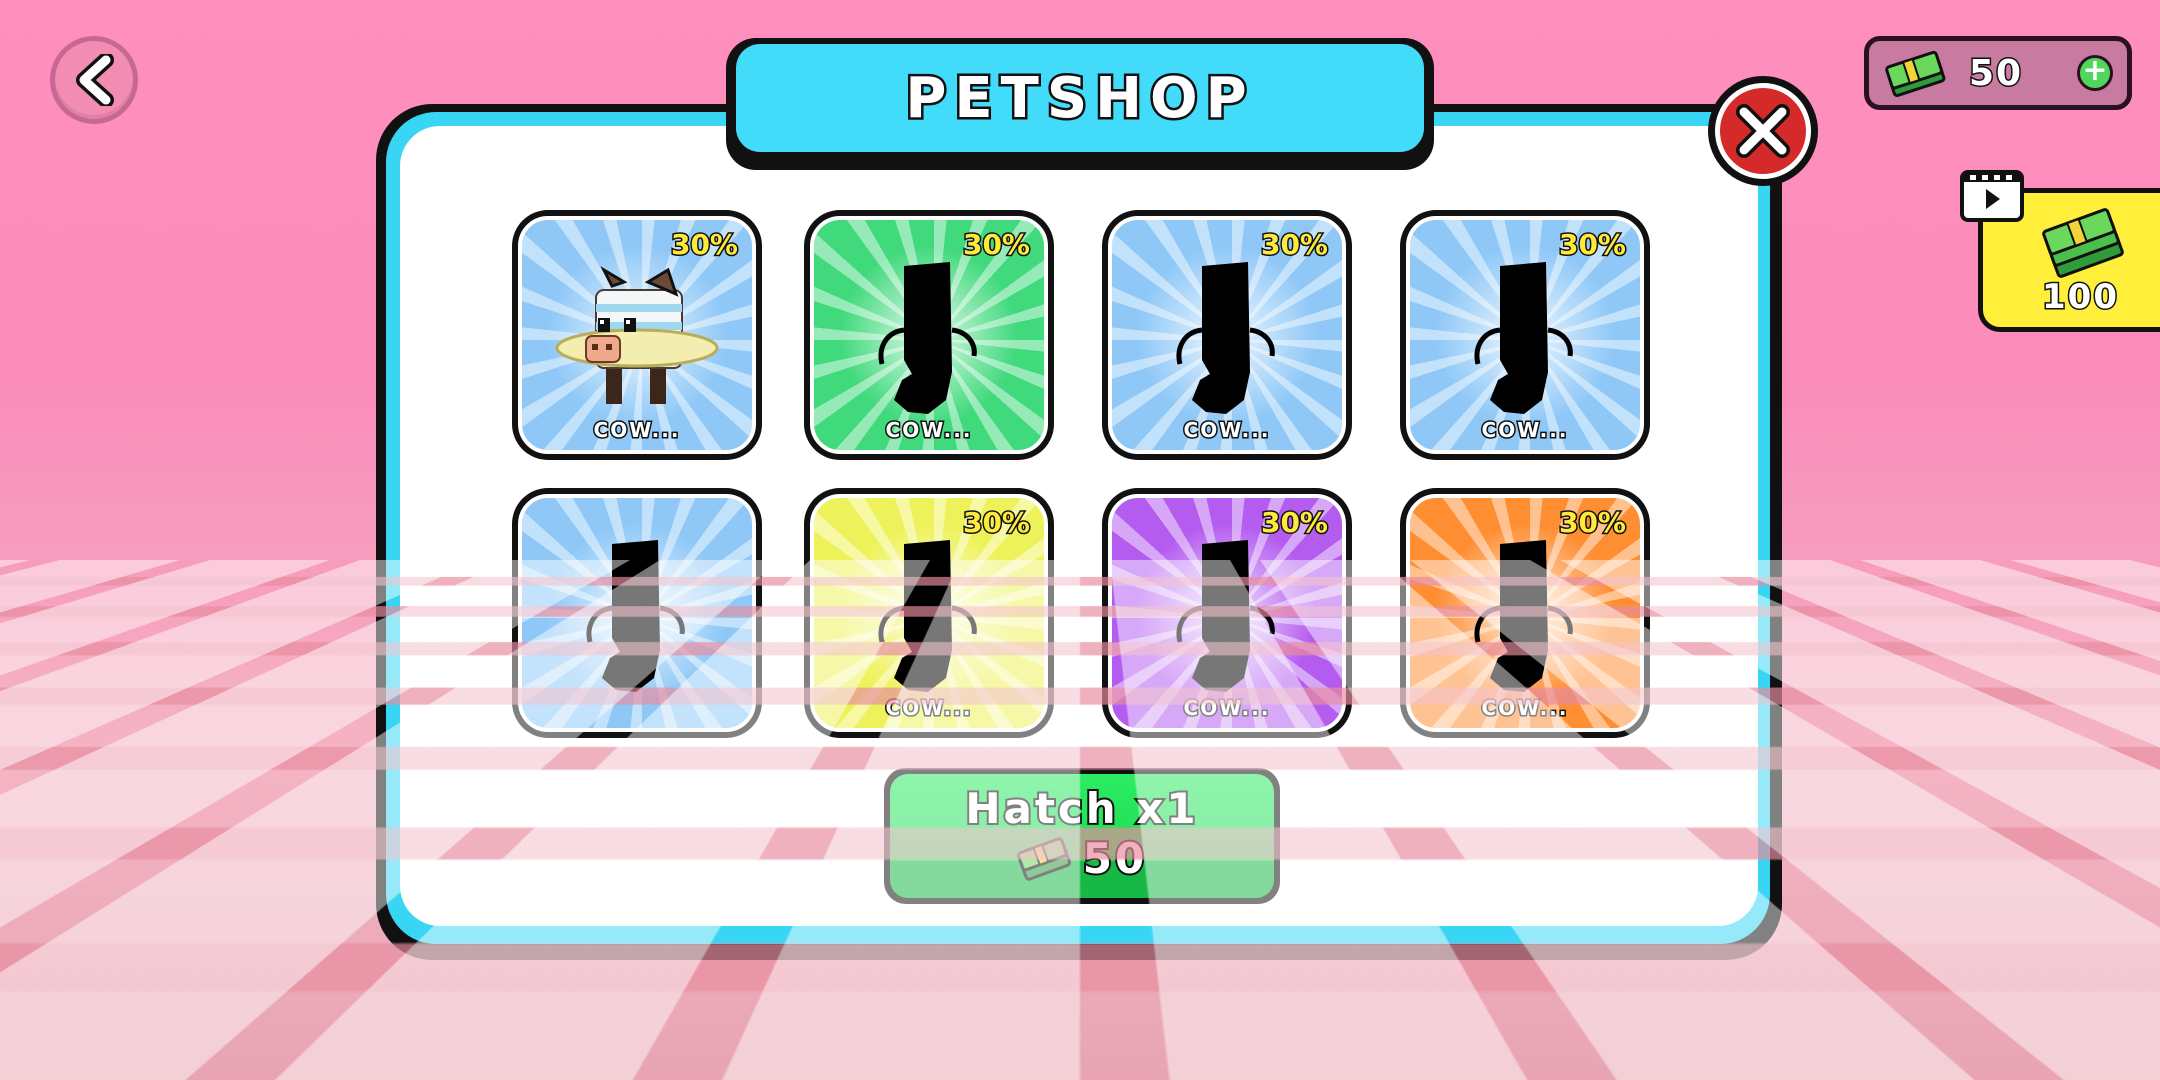 The width and height of the screenshot is (2160, 1080). I want to click on hatch-button: Hatch x1 50, so click(1082, 836).